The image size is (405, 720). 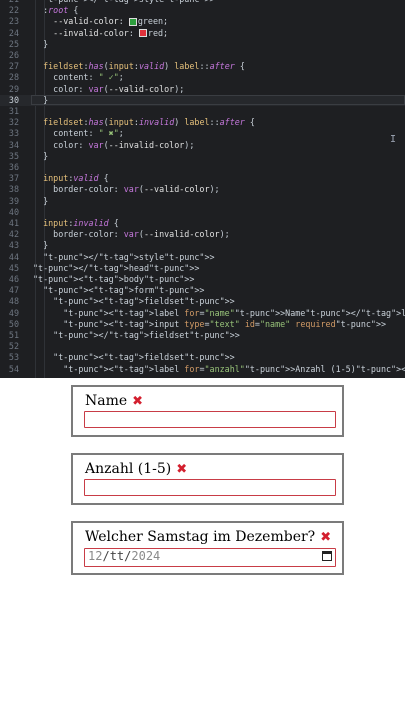 What do you see at coordinates (202, 145) in the screenshot?
I see `code-line: 34 color: var(--invalid-color);` at bounding box center [202, 145].